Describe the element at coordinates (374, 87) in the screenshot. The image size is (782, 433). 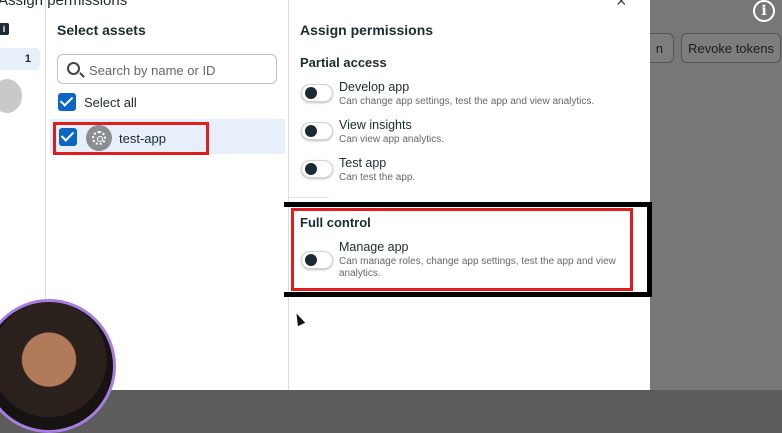
I see `permission-name: Develop app` at that location.